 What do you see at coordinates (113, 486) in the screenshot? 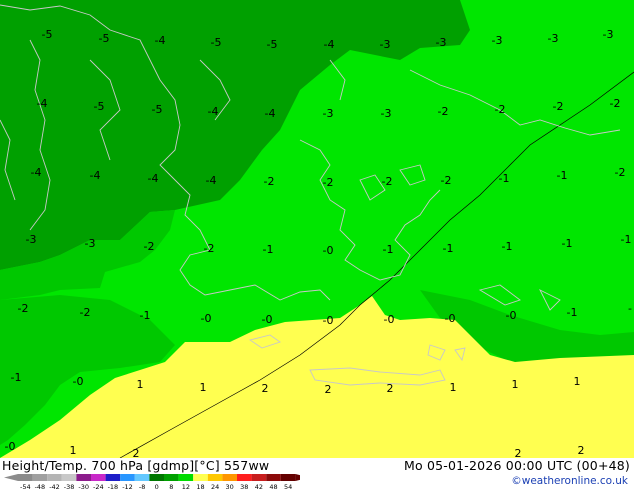
I see `legend-tick-label: -18` at bounding box center [113, 486].